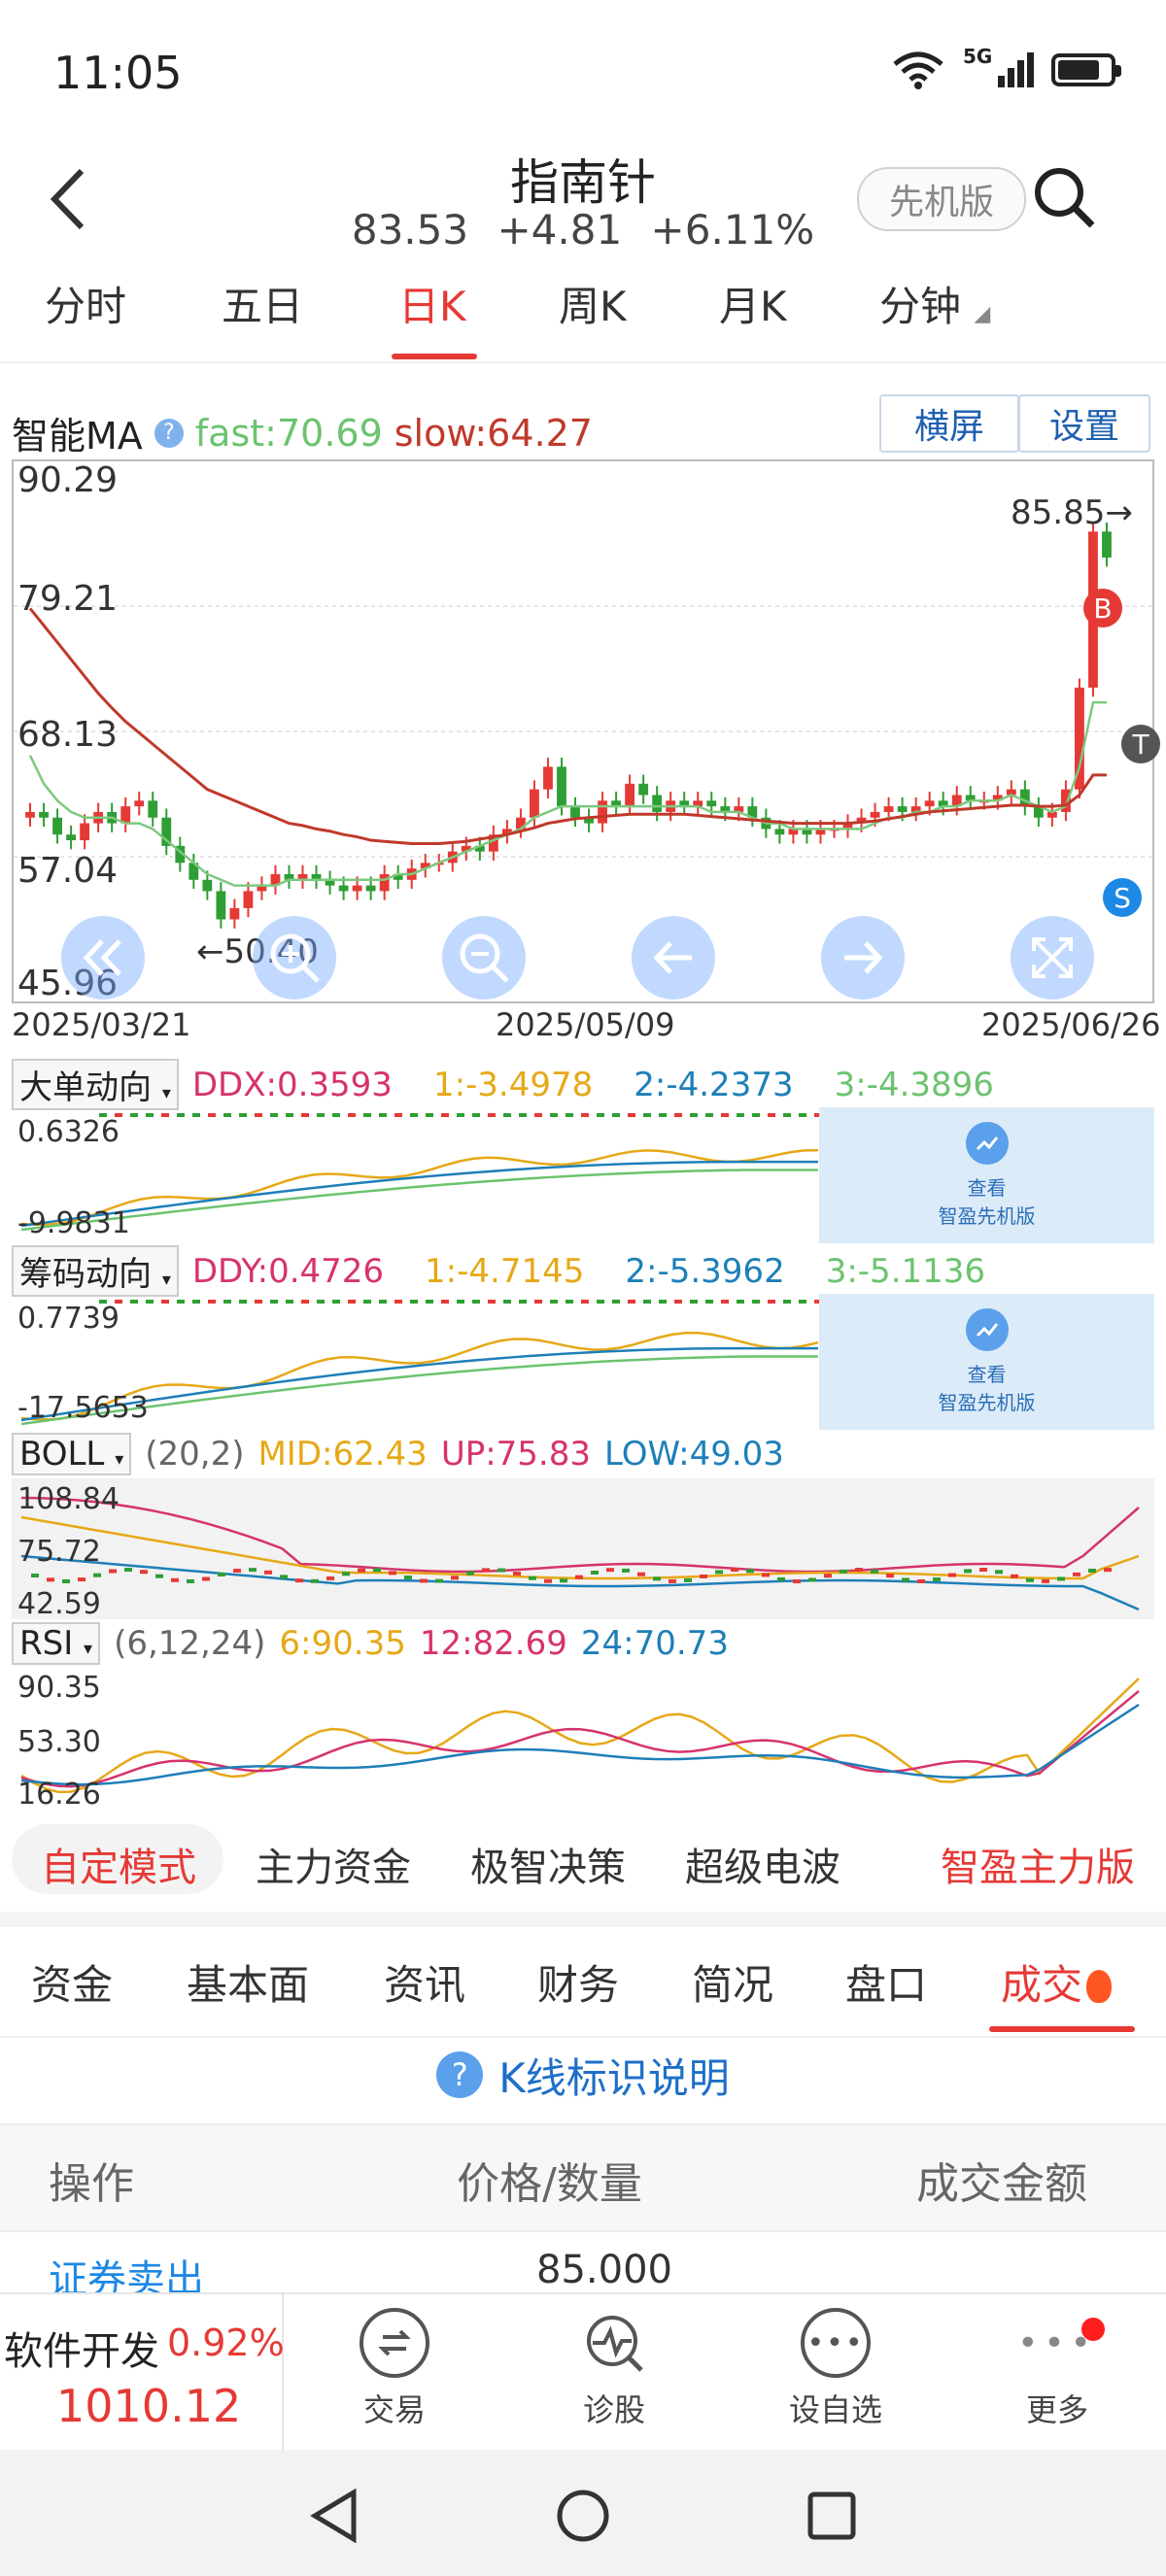 This screenshot has width=1166, height=2576. I want to click on scroll-left-button, so click(673, 958).